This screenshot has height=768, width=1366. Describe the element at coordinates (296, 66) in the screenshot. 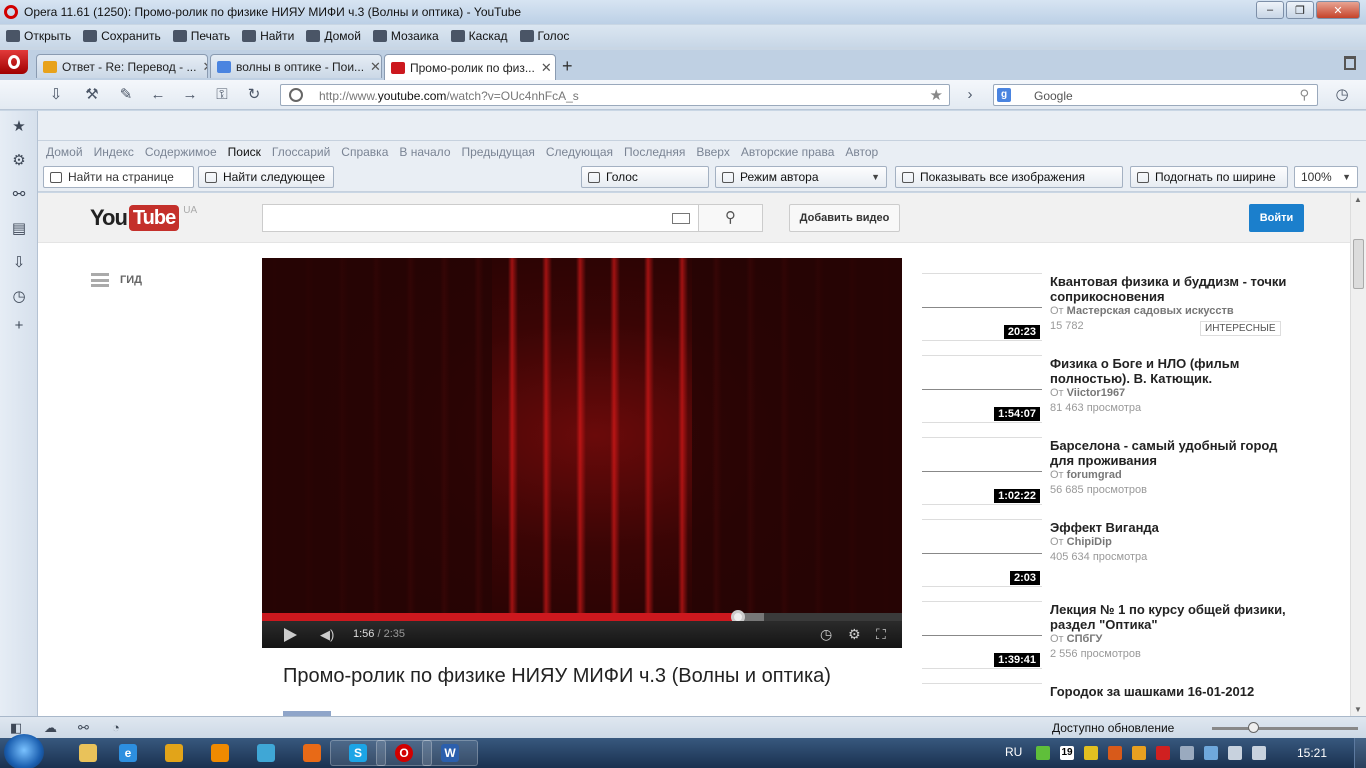

I see `tab-google-search: волны в оптике - Пои... ✕` at that location.